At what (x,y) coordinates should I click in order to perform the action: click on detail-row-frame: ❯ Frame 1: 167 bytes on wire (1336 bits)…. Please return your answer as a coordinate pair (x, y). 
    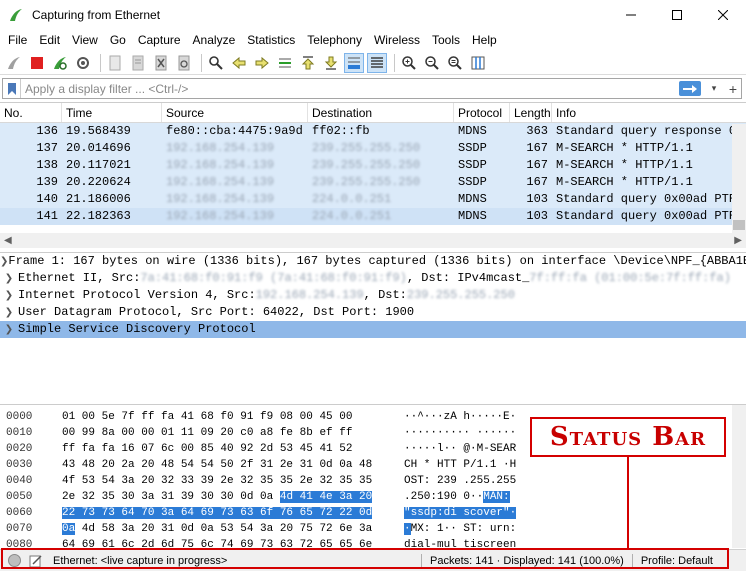
    Looking at the image, I should click on (373, 261).